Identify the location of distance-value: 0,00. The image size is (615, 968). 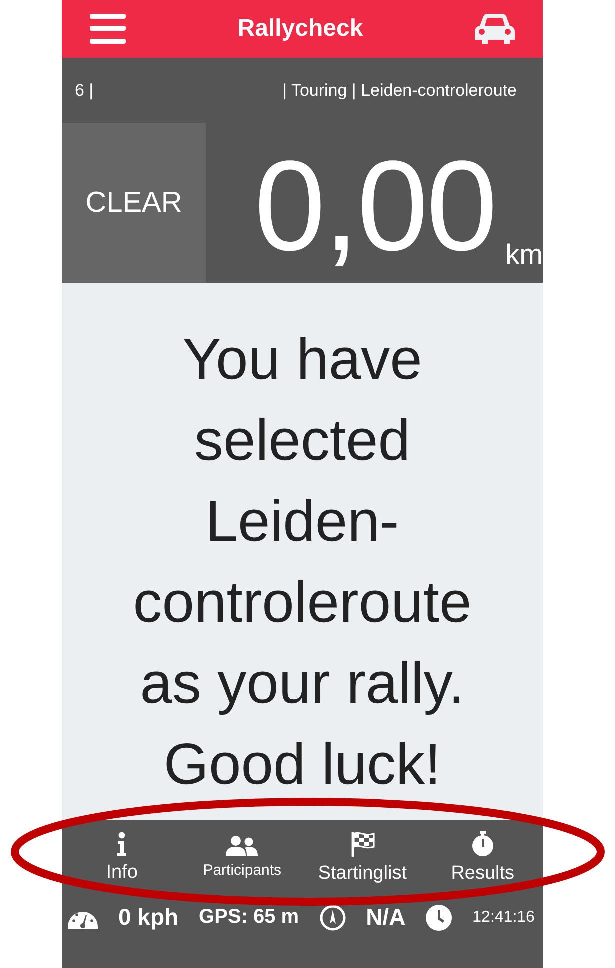
(375, 207).